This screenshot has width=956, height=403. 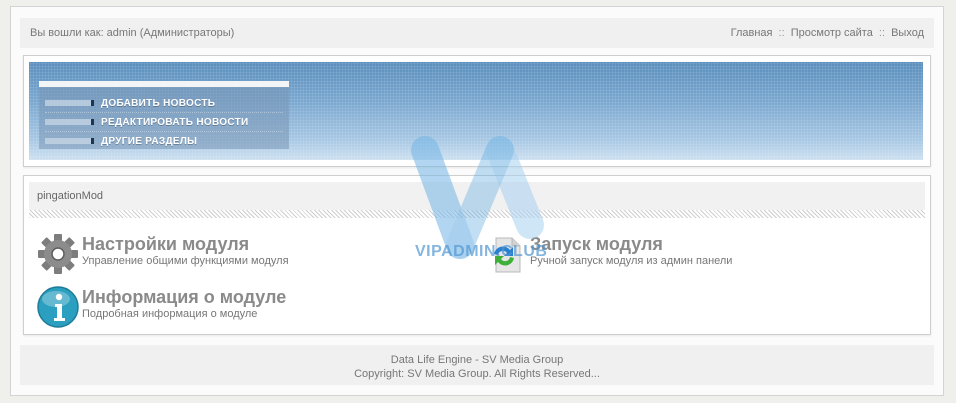 I want to click on menu-item-edit-news: РЕДАКТИРОВАТЬ НОВОСТИ, so click(x=164, y=122).